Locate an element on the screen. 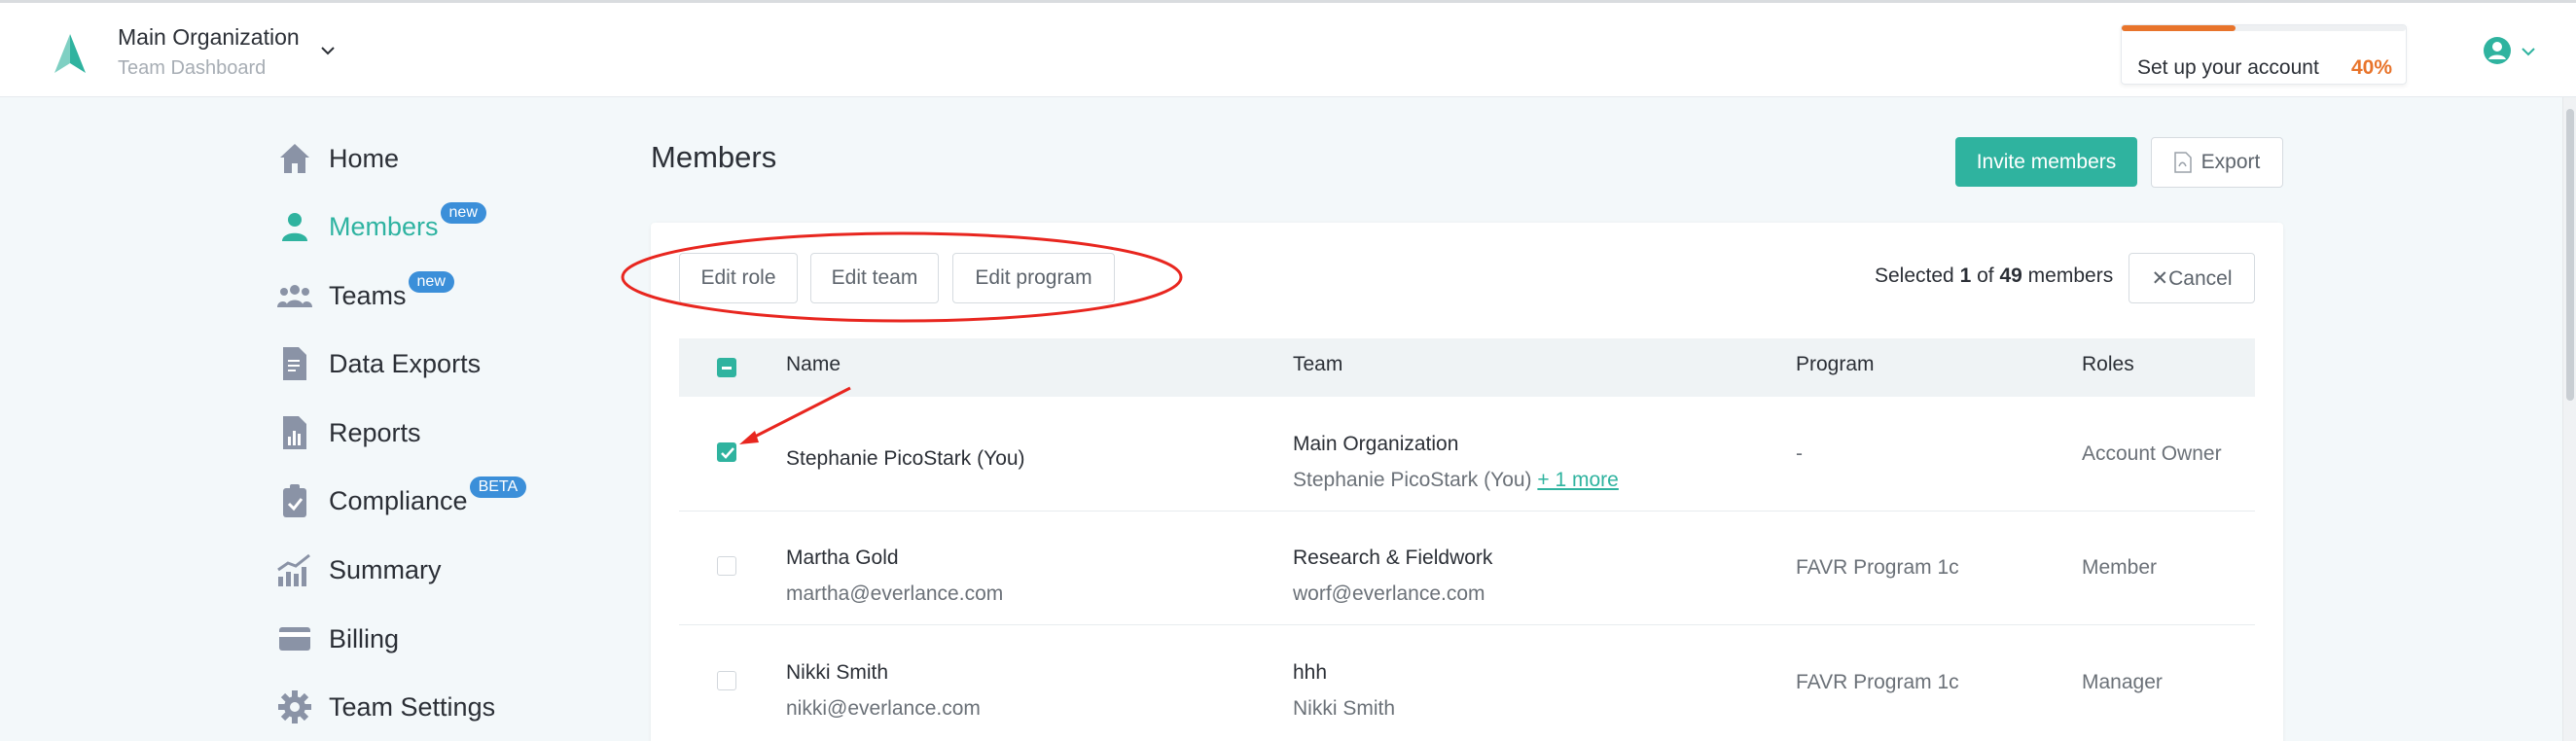 The height and width of the screenshot is (741, 2576). column-header-program: Program is located at coordinates (1835, 364).